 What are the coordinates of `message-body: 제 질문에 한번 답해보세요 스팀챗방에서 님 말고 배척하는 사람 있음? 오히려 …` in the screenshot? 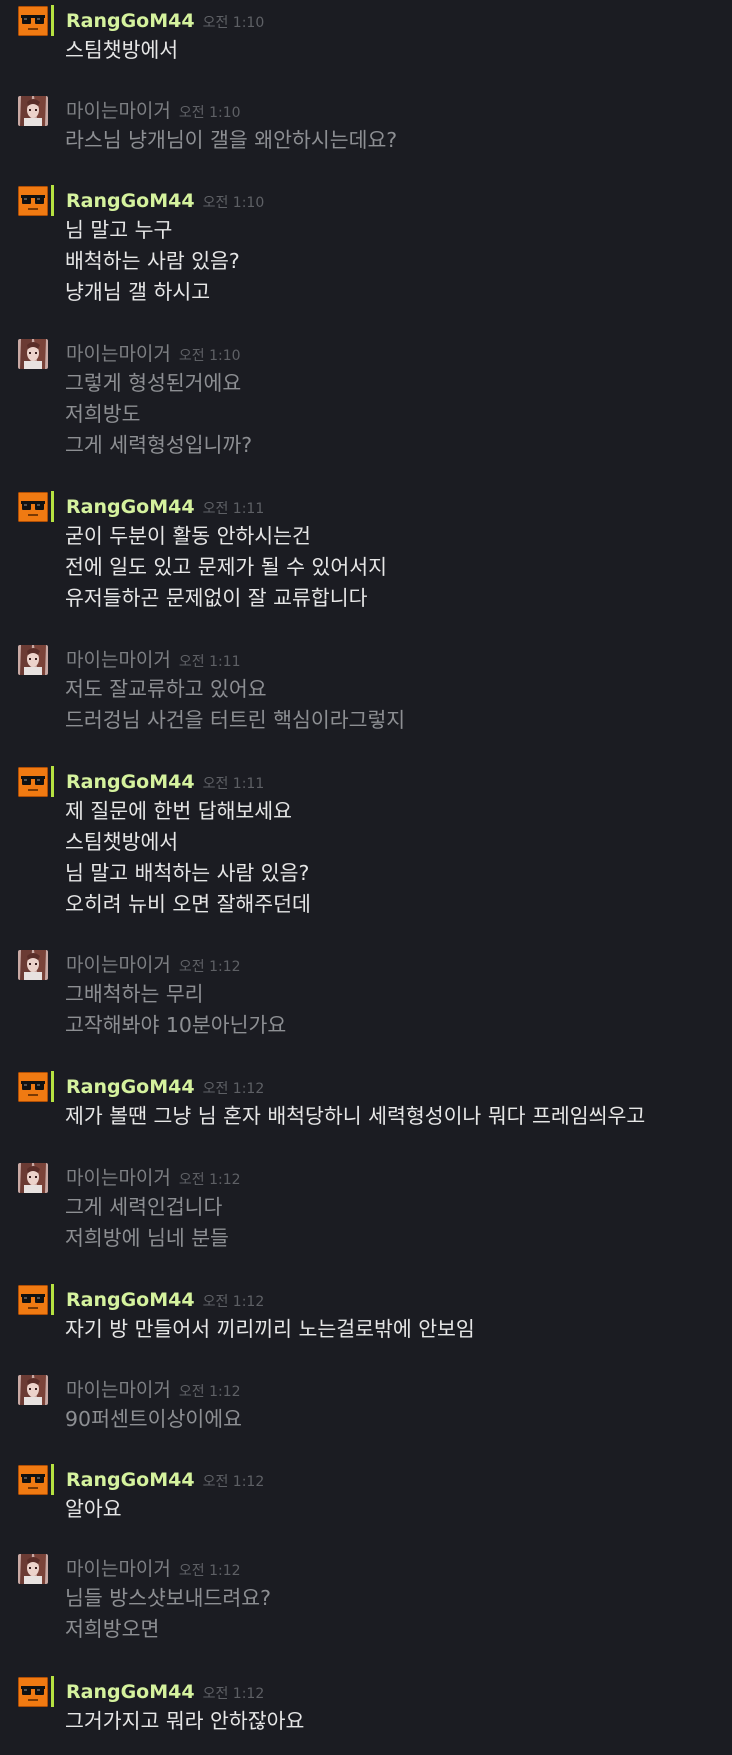 It's located at (188, 858).